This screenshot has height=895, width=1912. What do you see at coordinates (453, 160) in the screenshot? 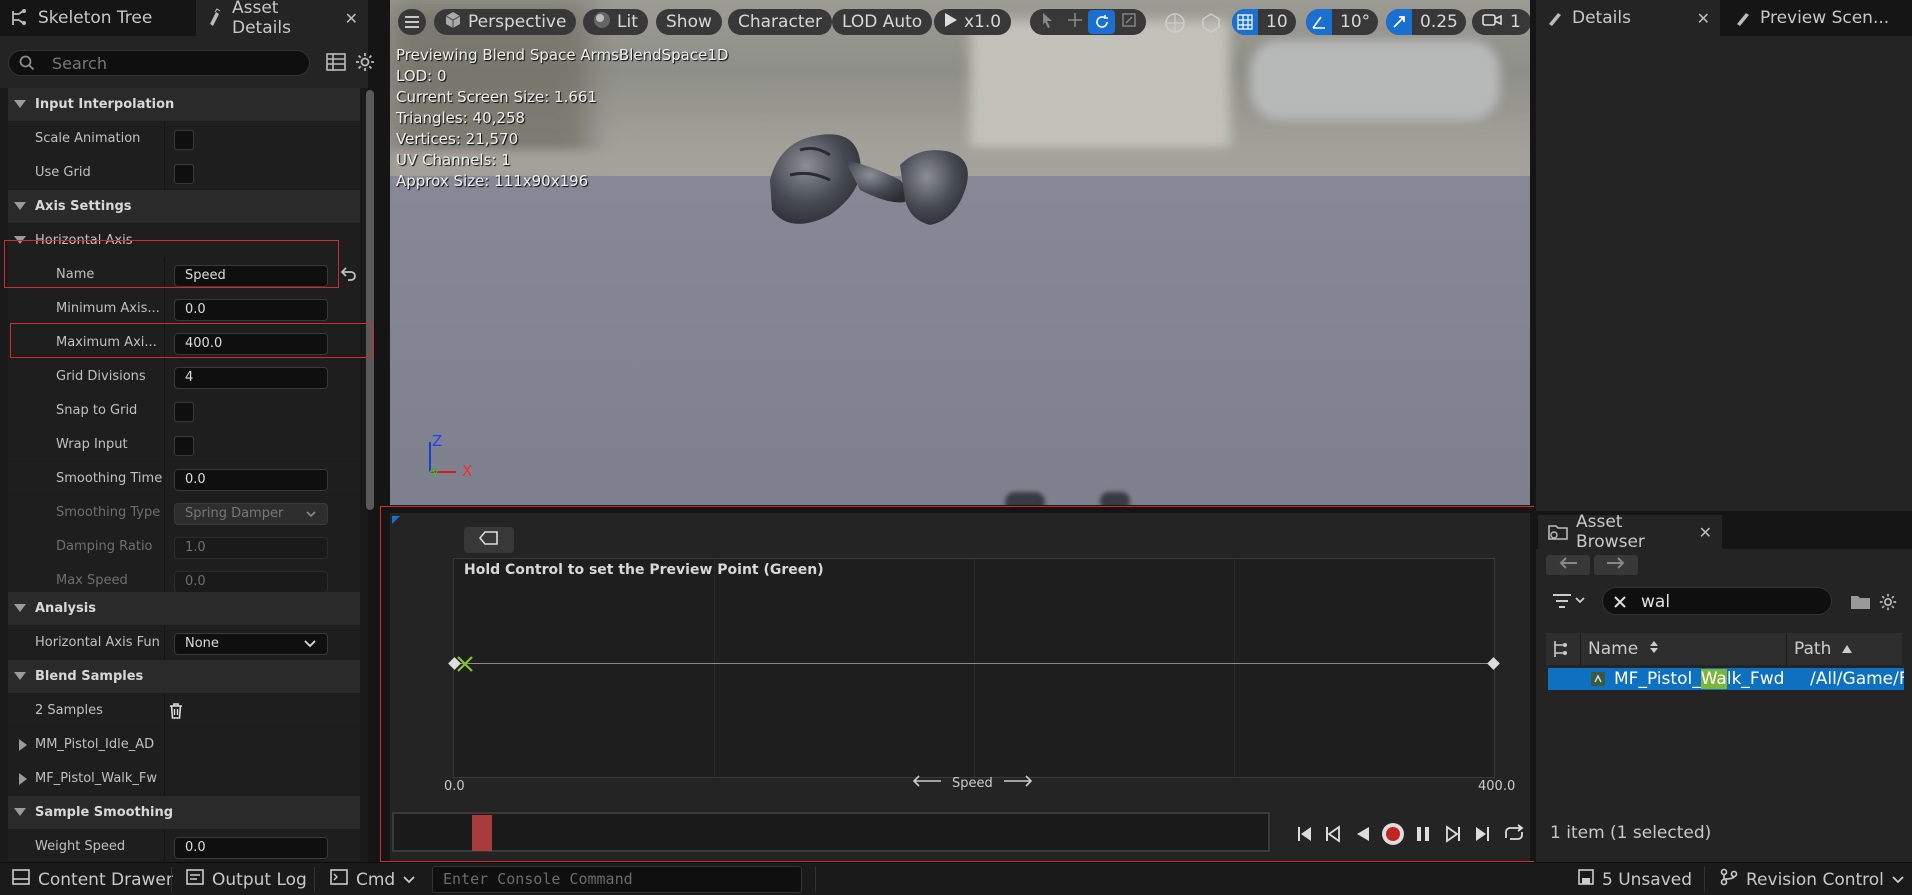
I see `stat-line: UV Channels: 1` at bounding box center [453, 160].